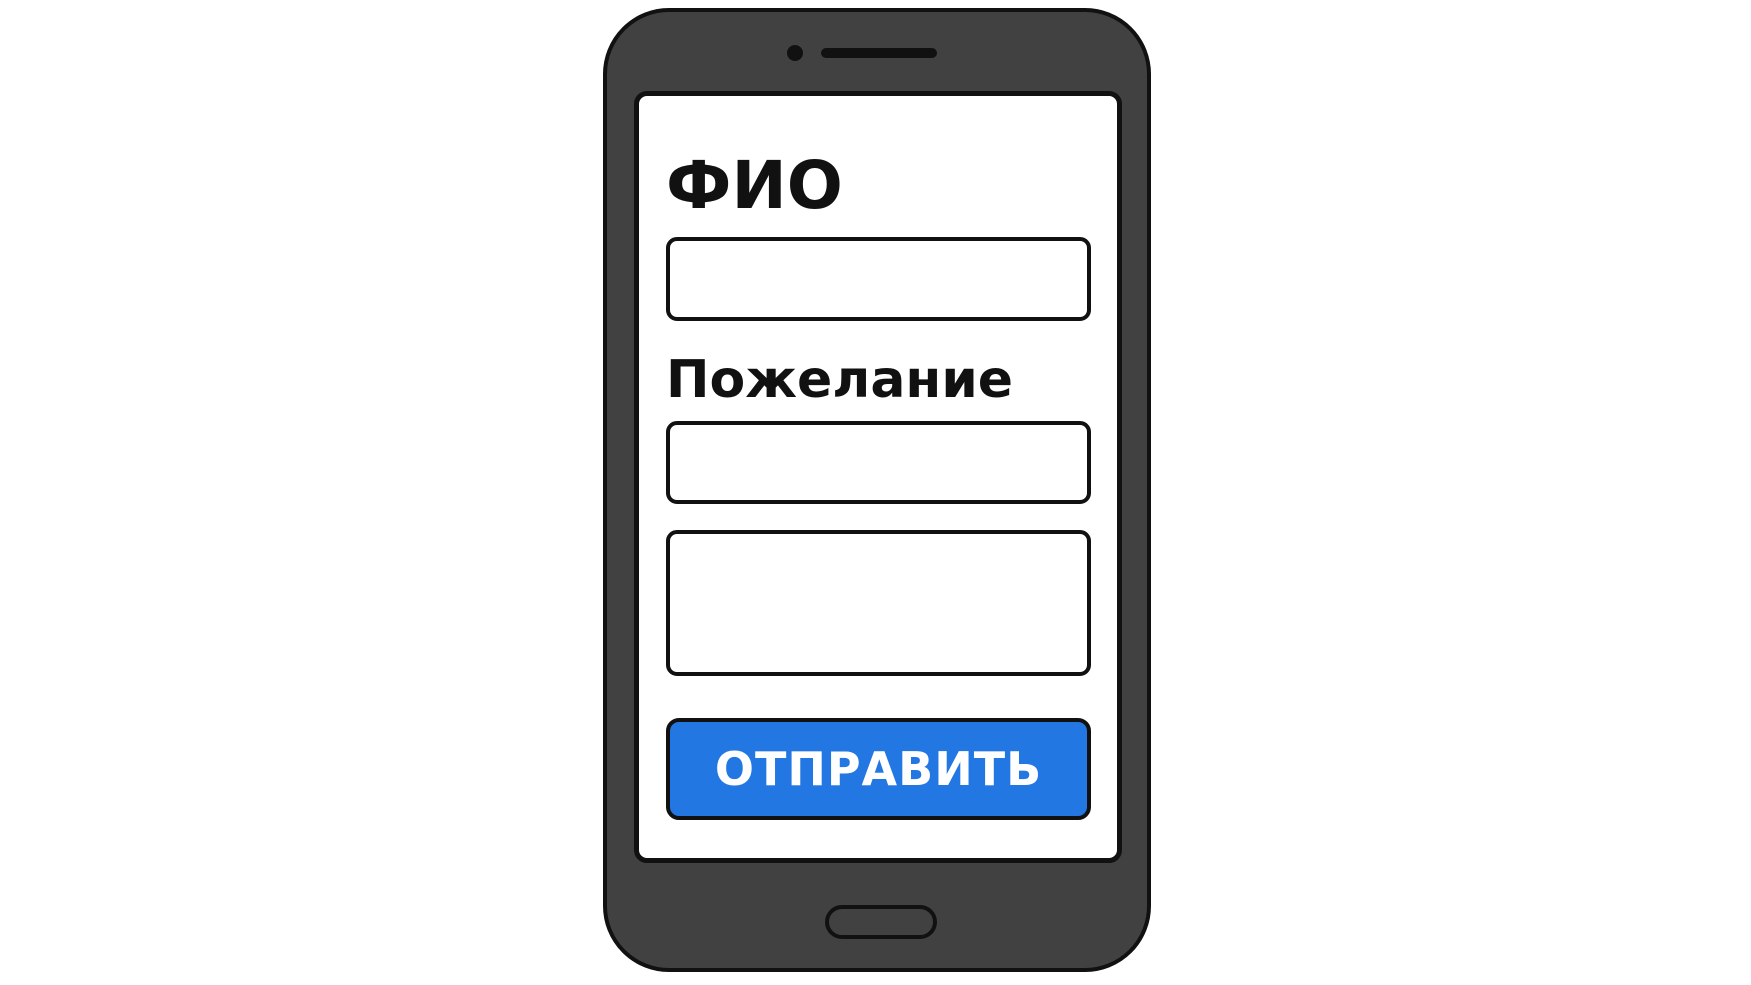 The height and width of the screenshot is (985, 1751). What do you see at coordinates (881, 922) in the screenshot?
I see `home-button` at bounding box center [881, 922].